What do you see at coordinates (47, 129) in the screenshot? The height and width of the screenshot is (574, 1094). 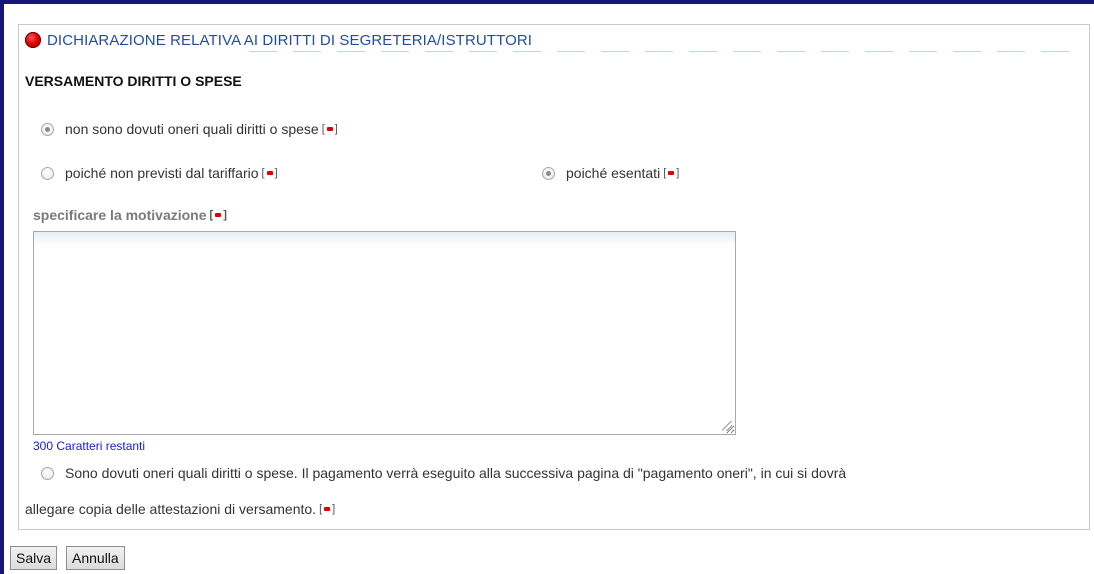 I see `radio-no-fees` at bounding box center [47, 129].